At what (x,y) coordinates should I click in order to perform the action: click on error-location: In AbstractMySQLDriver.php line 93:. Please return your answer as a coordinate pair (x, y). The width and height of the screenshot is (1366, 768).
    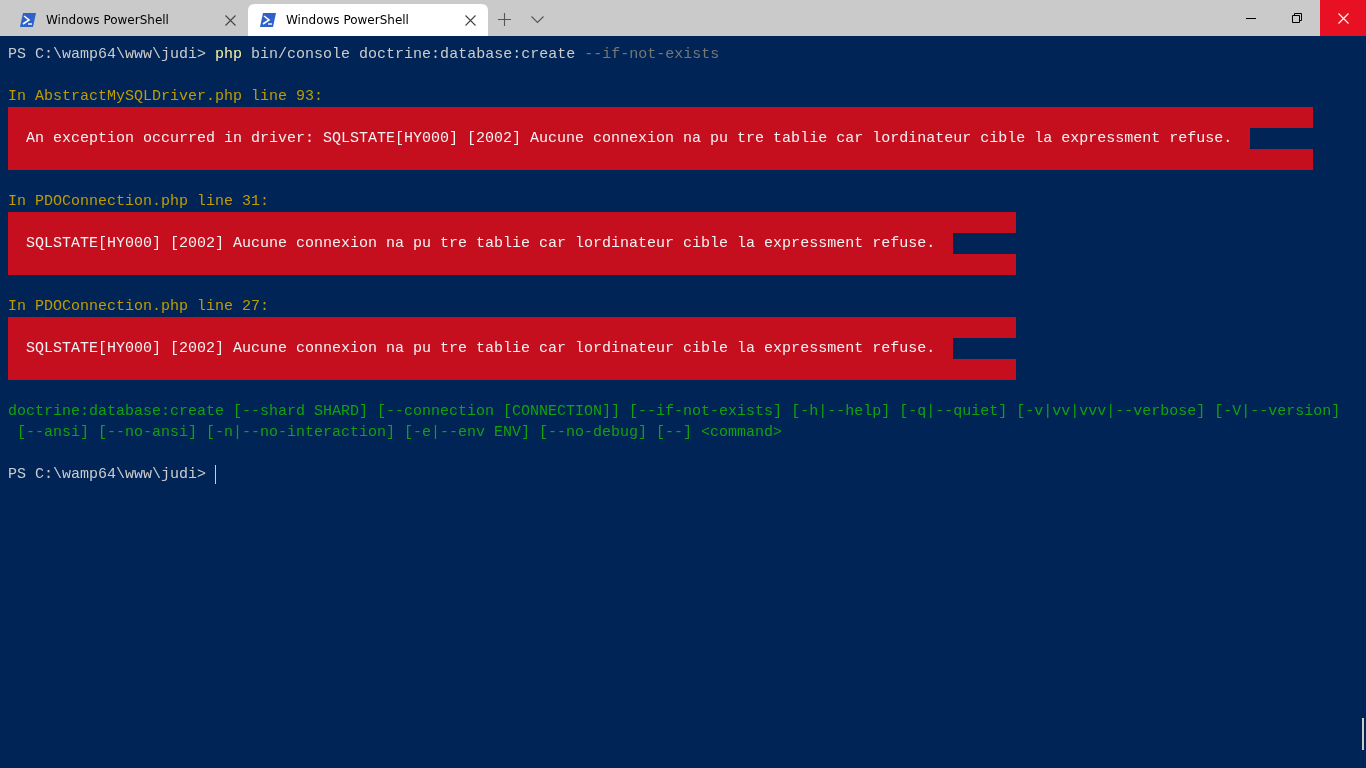
    Looking at the image, I should click on (166, 96).